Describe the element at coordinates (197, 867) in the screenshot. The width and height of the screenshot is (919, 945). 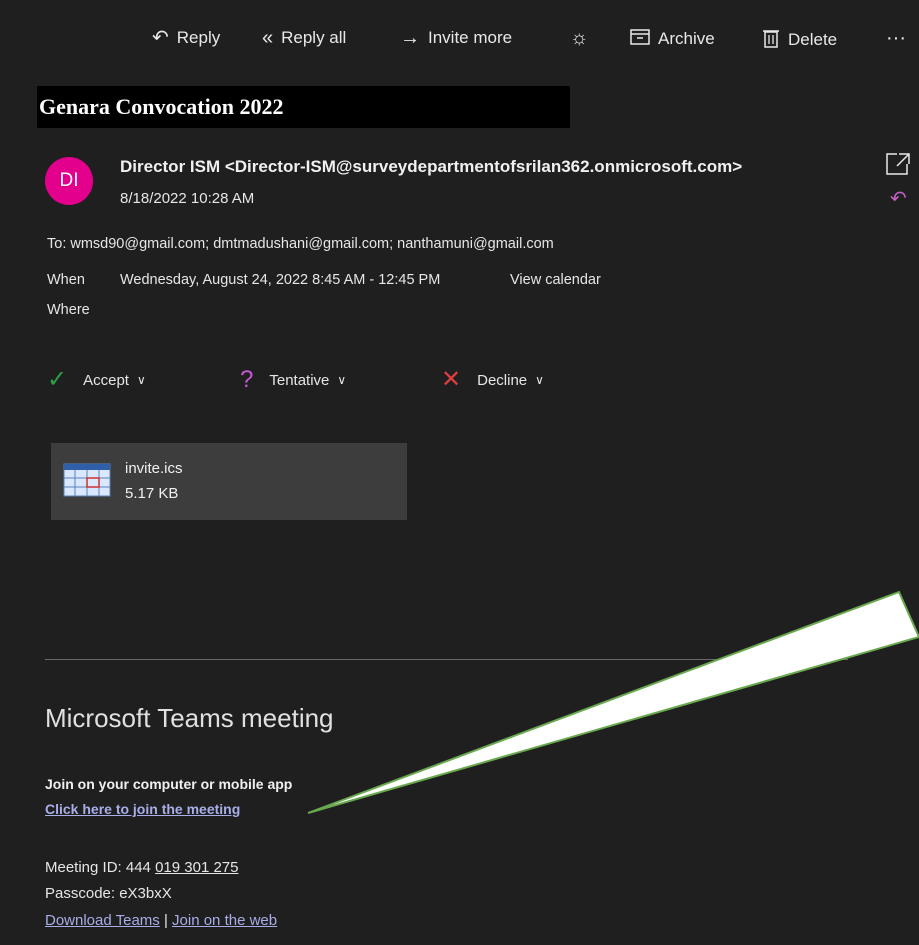
I see `meeting-id-number: 019 301 275` at that location.